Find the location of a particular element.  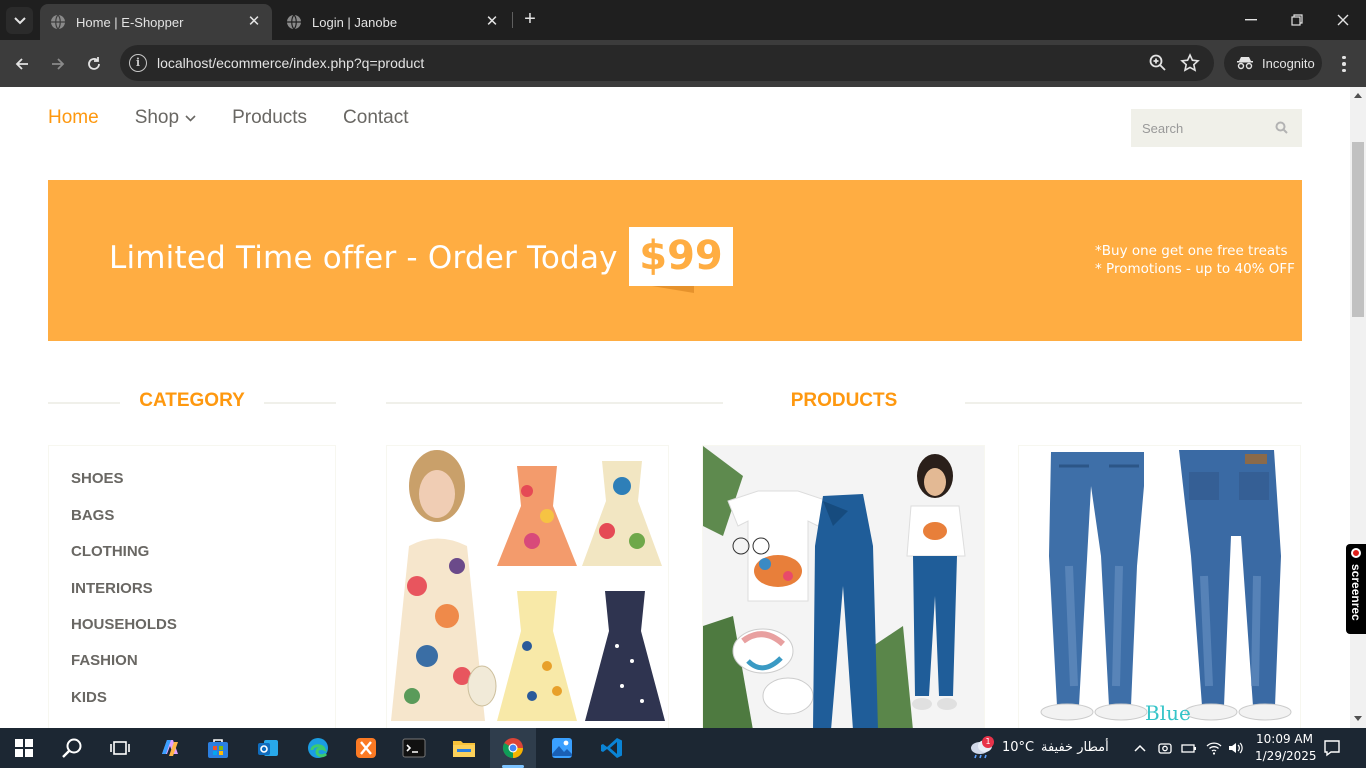

wifi-icon is located at coordinates (1214, 748).